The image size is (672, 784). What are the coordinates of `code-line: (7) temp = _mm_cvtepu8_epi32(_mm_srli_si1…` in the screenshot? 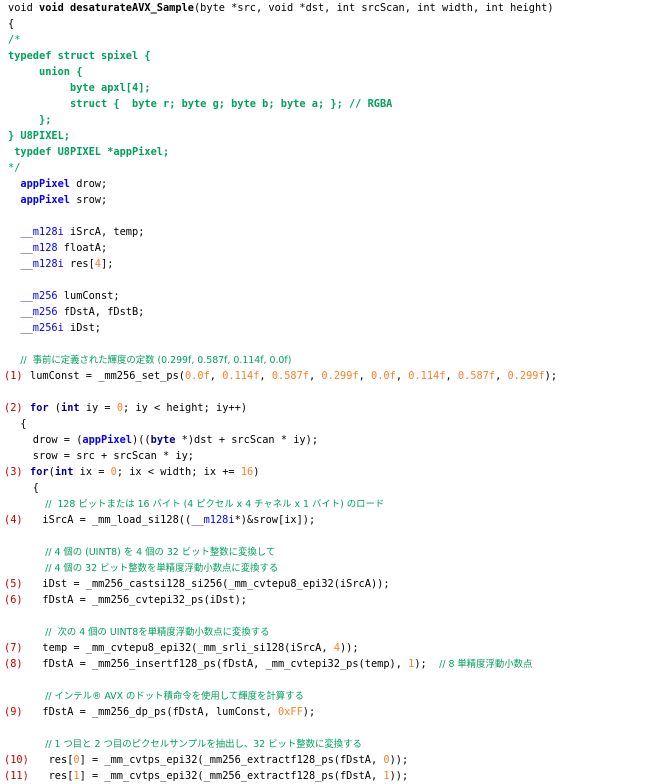 It's located at (179, 648).